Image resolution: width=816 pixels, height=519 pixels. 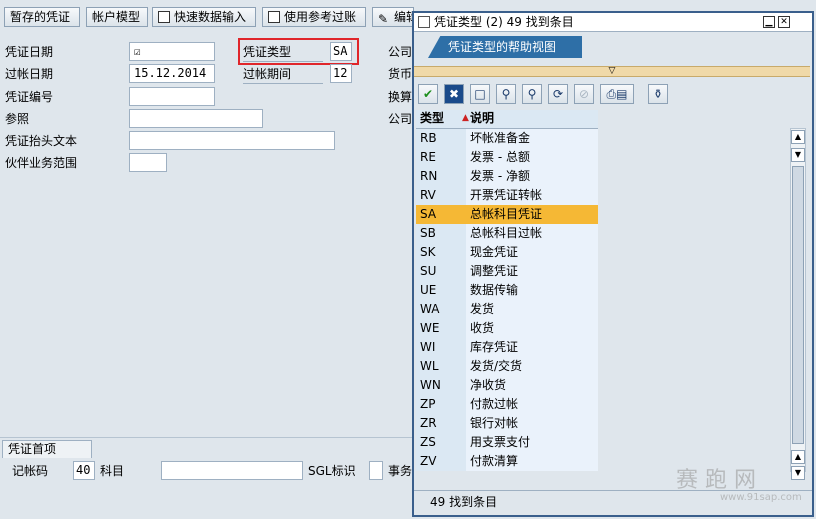 I want to click on watermark-url: www.91sap.com, so click(x=761, y=497).